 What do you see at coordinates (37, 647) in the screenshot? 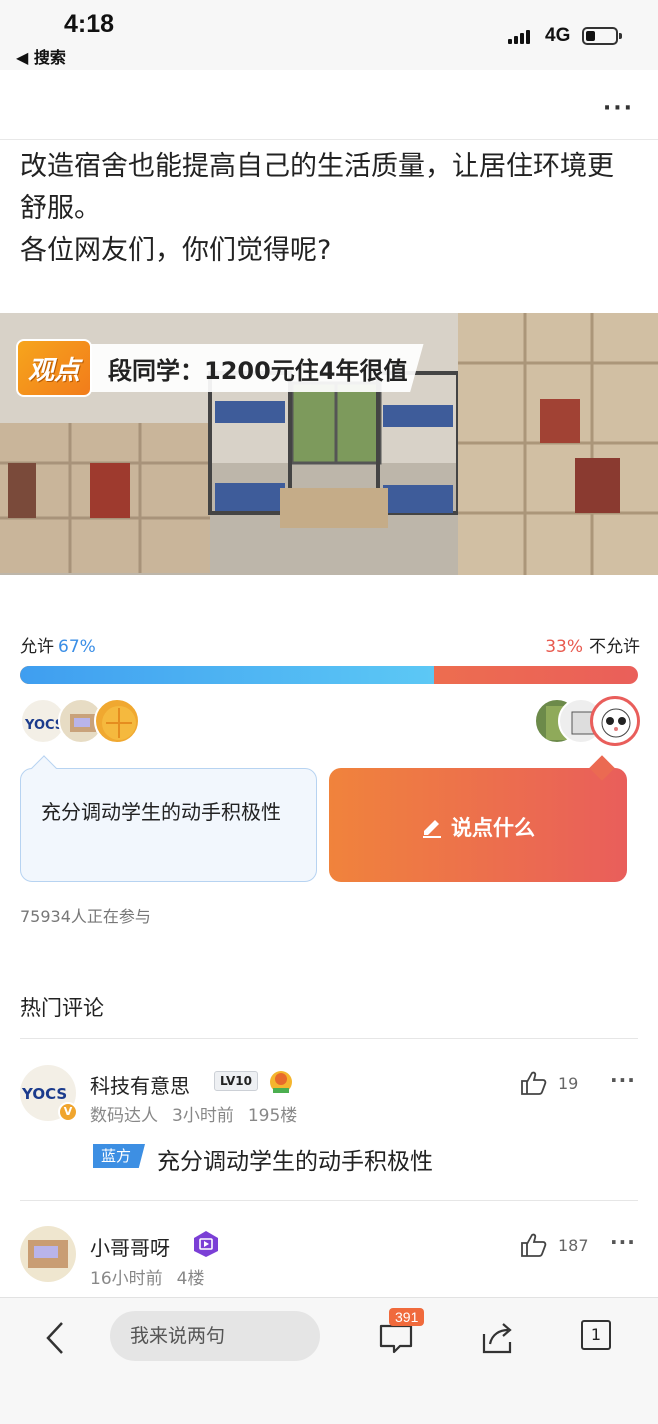
I see `vote-allow-label: 允许` at bounding box center [37, 647].